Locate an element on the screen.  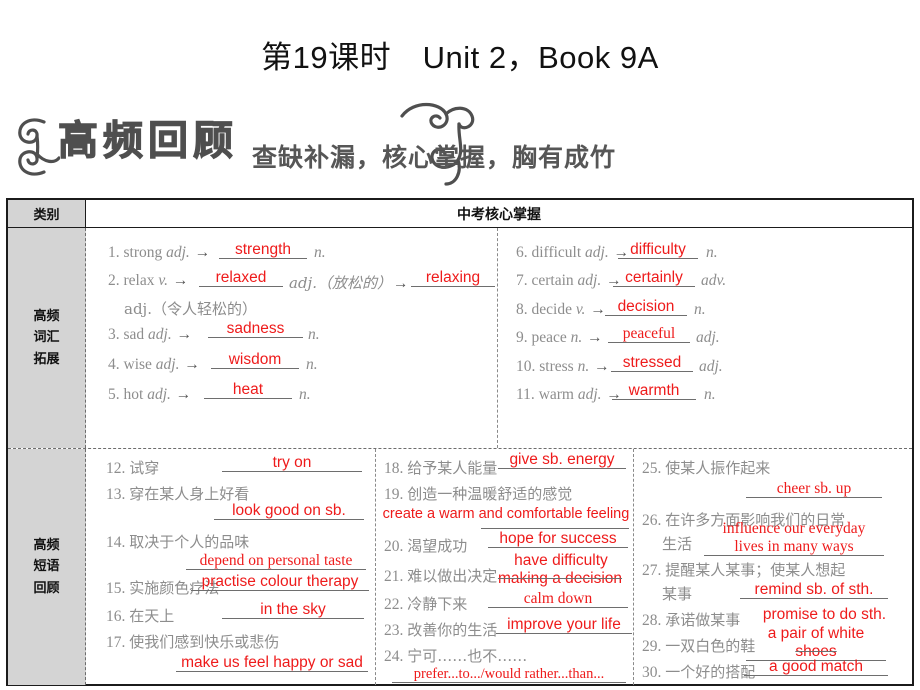
entry-chinese: 提醒某人某事；使某人想起 is located at coordinates (755, 570).